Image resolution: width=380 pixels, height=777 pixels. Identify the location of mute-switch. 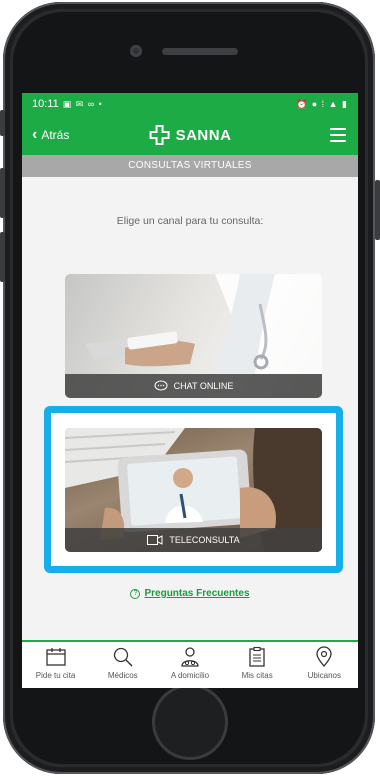
(2, 123).